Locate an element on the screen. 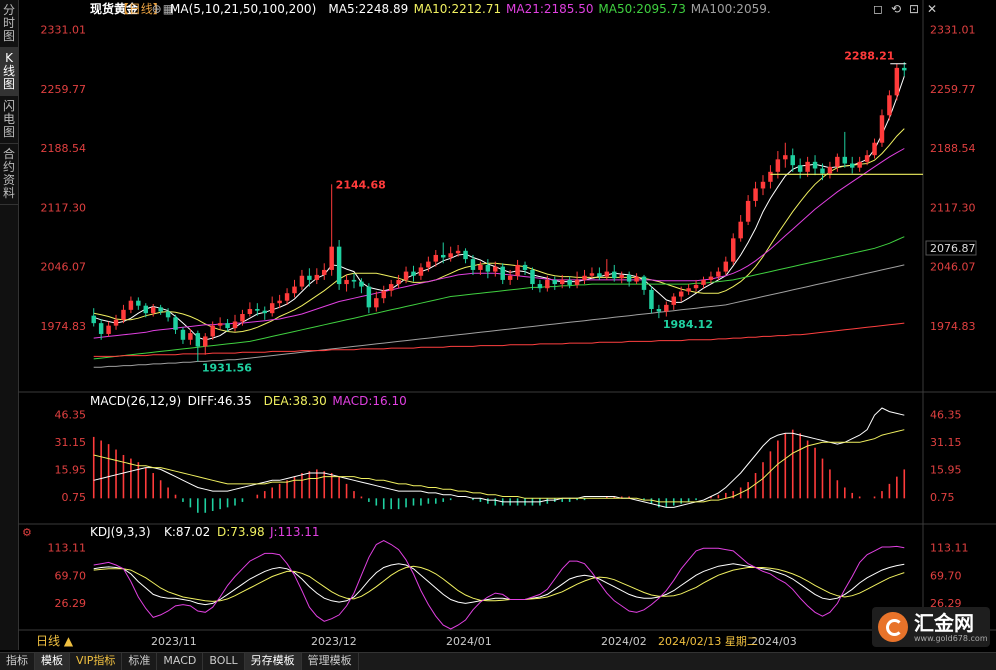 The image size is (996, 670). low2-label: 1984.12 is located at coordinates (688, 324).